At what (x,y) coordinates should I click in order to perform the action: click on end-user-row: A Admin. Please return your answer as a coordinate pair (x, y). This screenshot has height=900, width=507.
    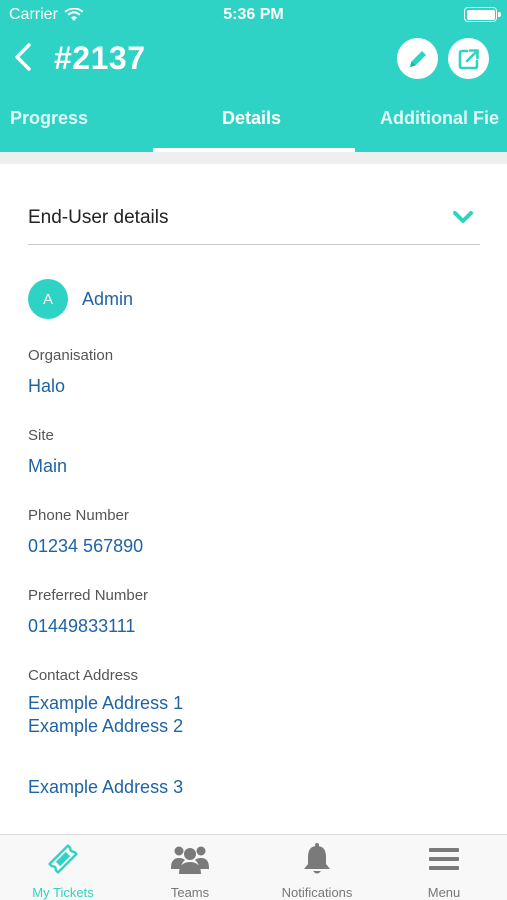
    Looking at the image, I should click on (80, 299).